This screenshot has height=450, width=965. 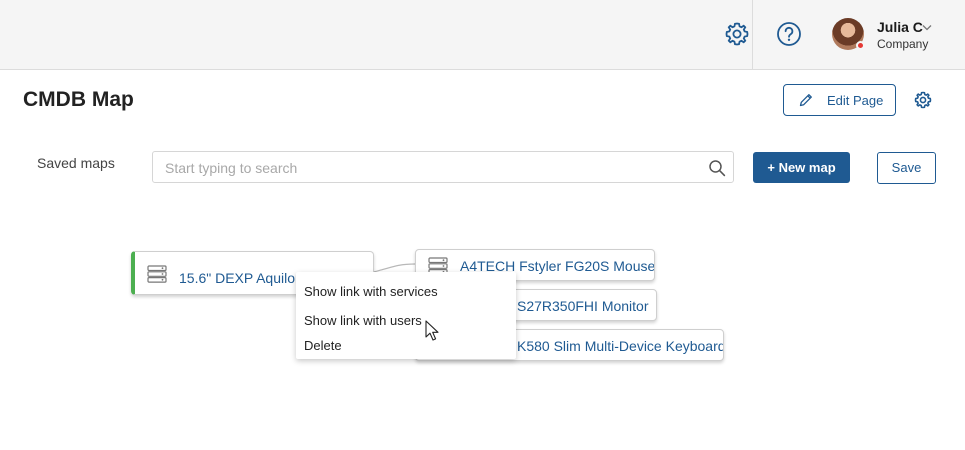 What do you see at coordinates (244, 278) in the screenshot?
I see `map-node-label: 15.6" DEXP Aquilon l` at bounding box center [244, 278].